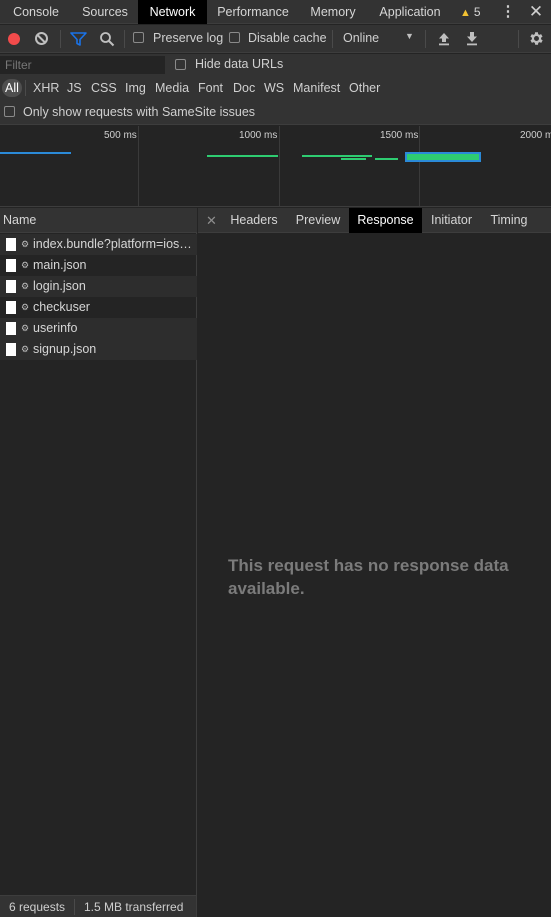  I want to click on tab-network: Network, so click(172, 12).